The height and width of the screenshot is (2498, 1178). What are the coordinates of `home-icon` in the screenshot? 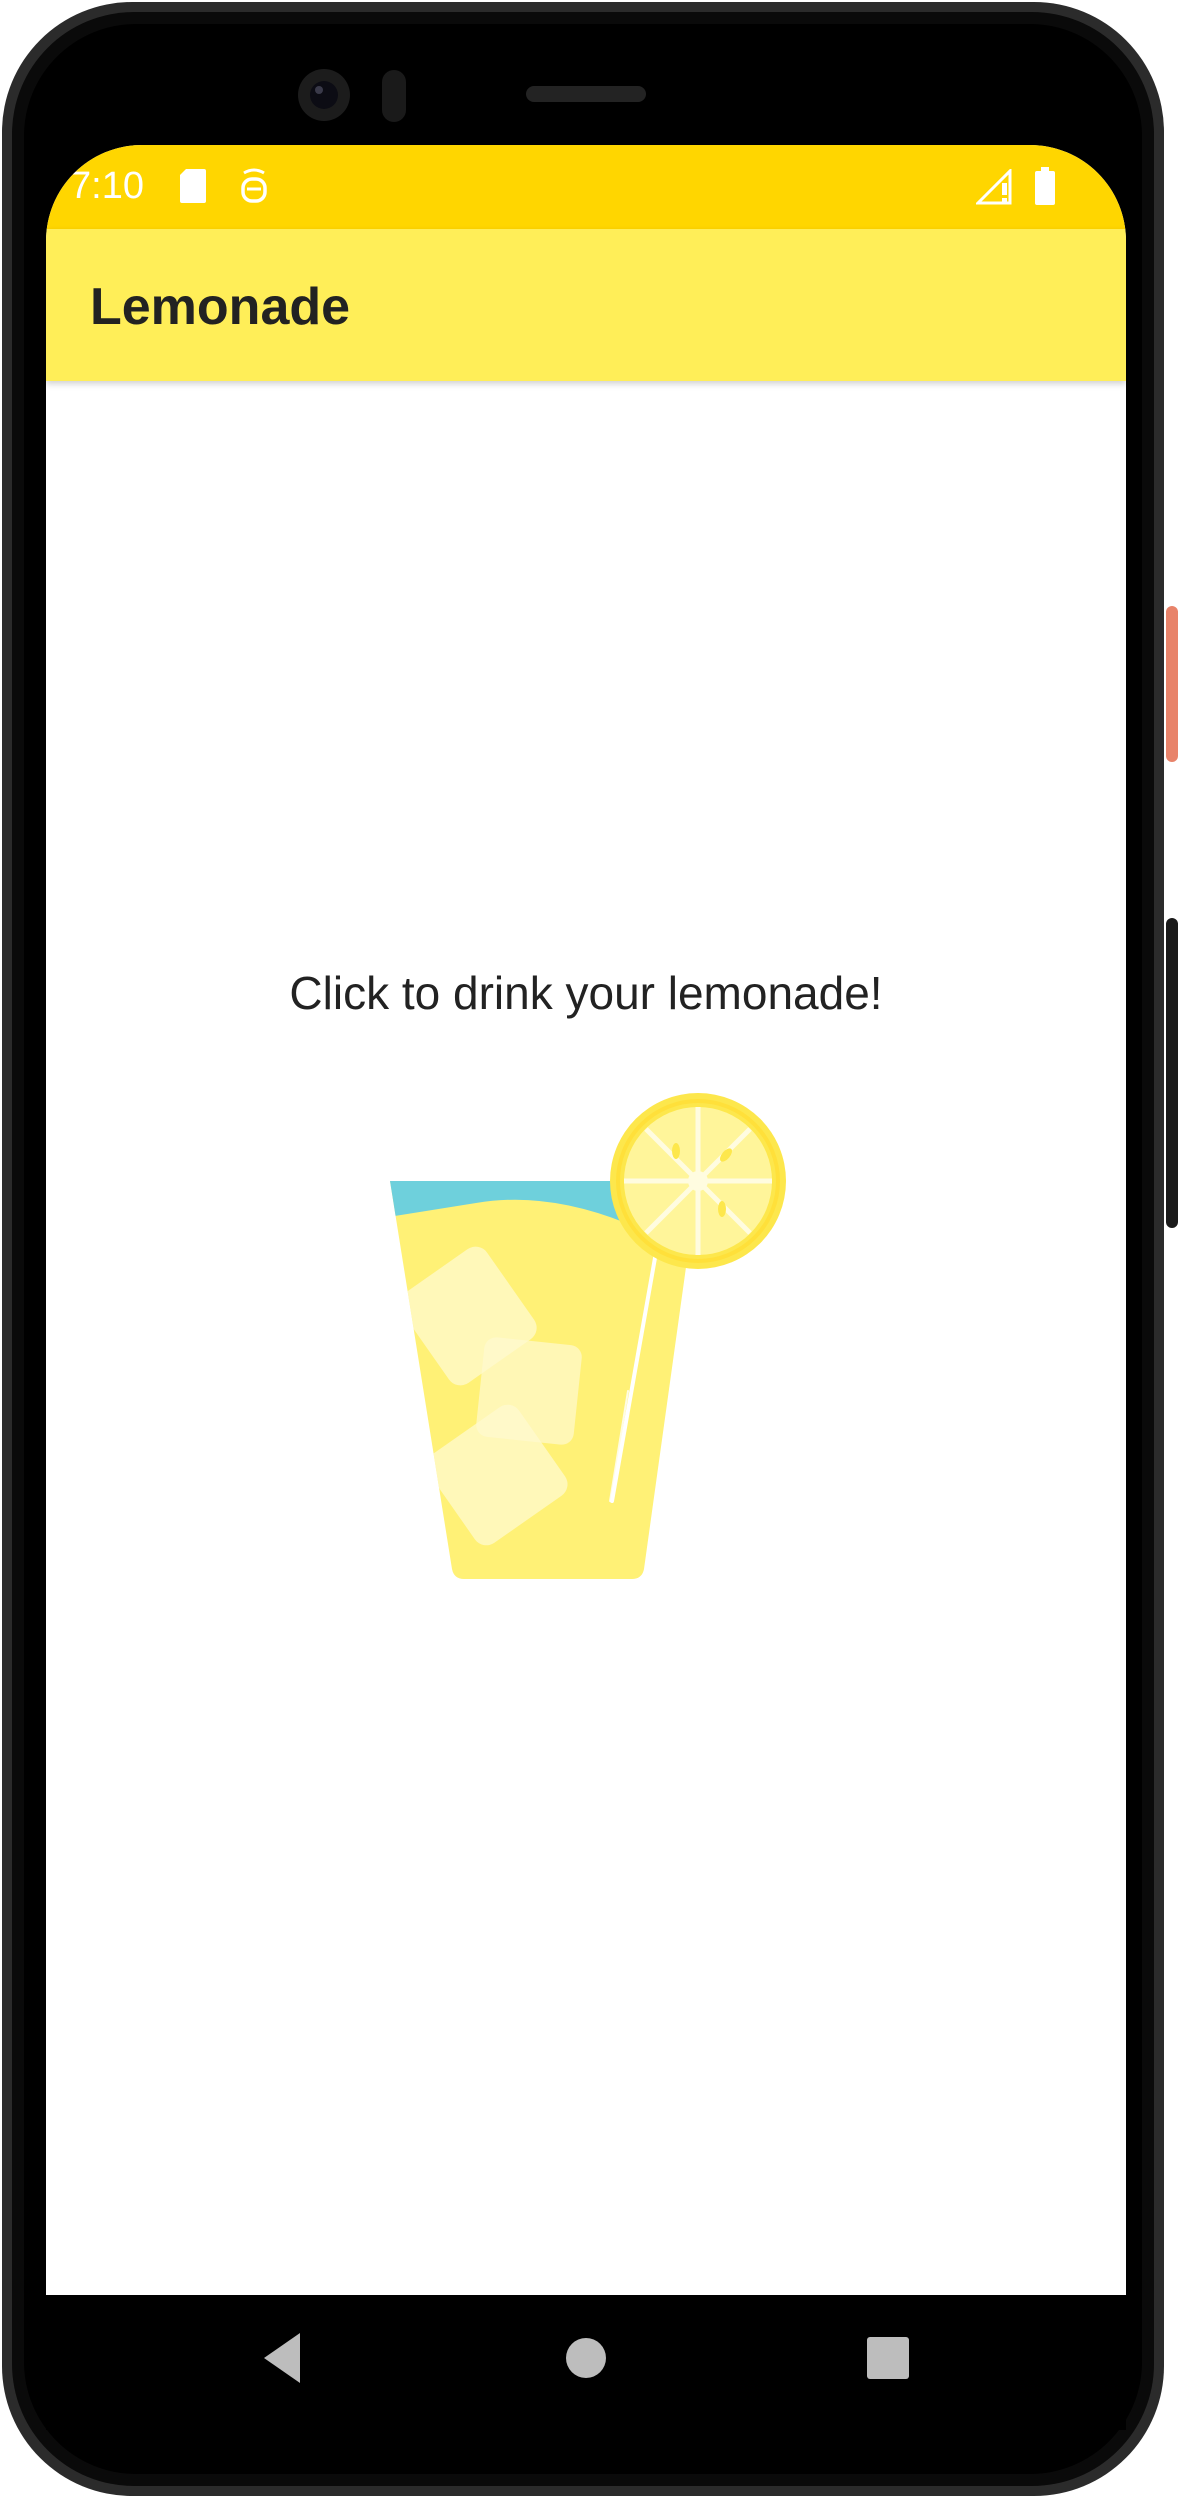 It's located at (586, 2358).